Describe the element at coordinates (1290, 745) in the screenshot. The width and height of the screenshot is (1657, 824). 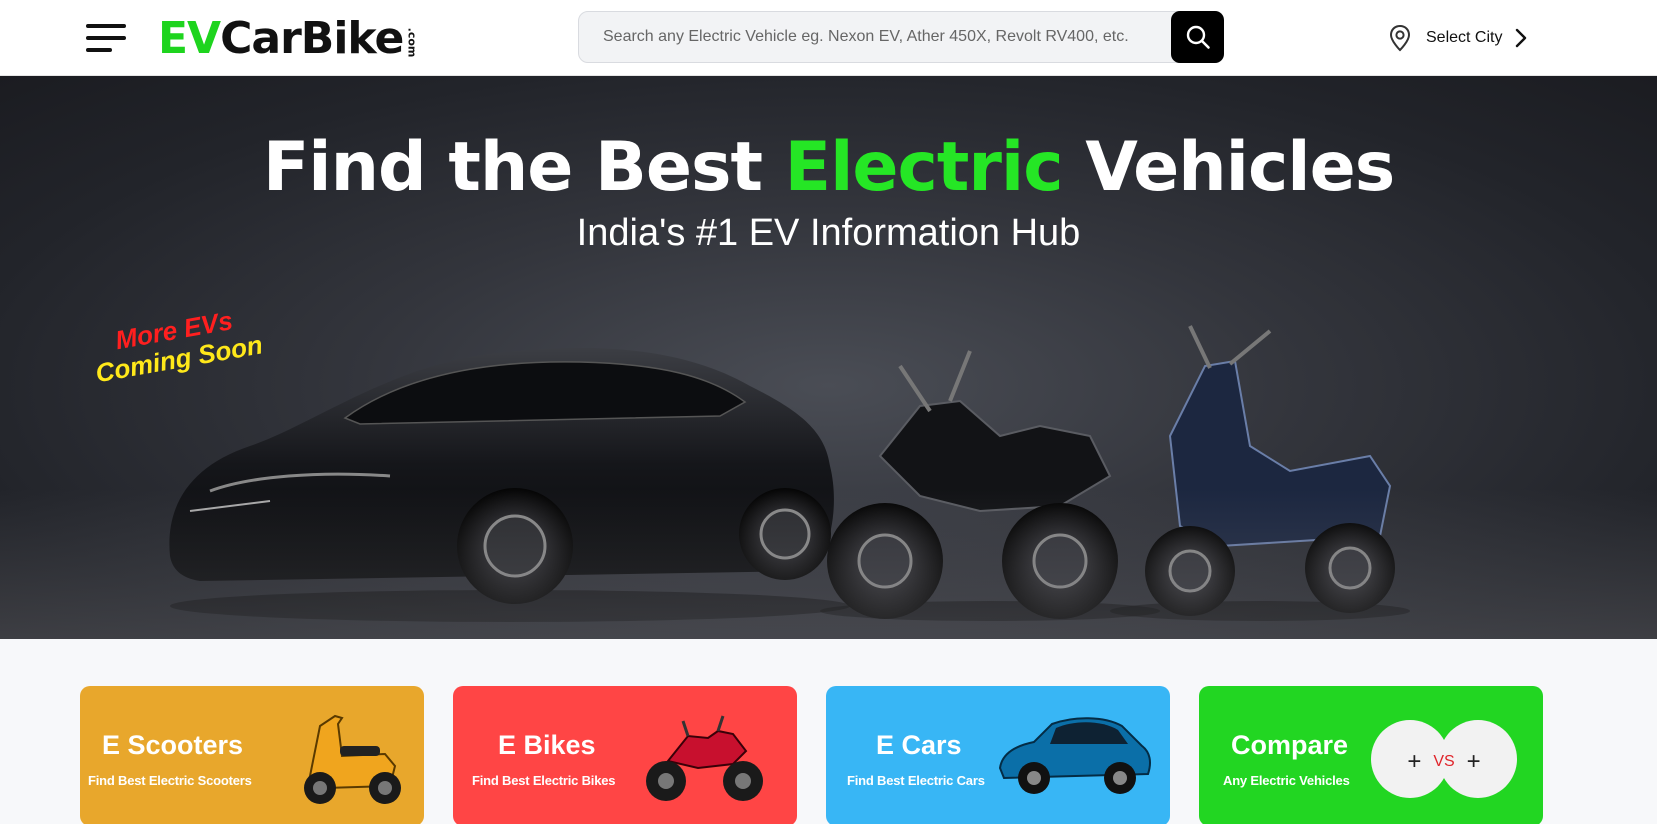
I see `card-title: Compare` at that location.